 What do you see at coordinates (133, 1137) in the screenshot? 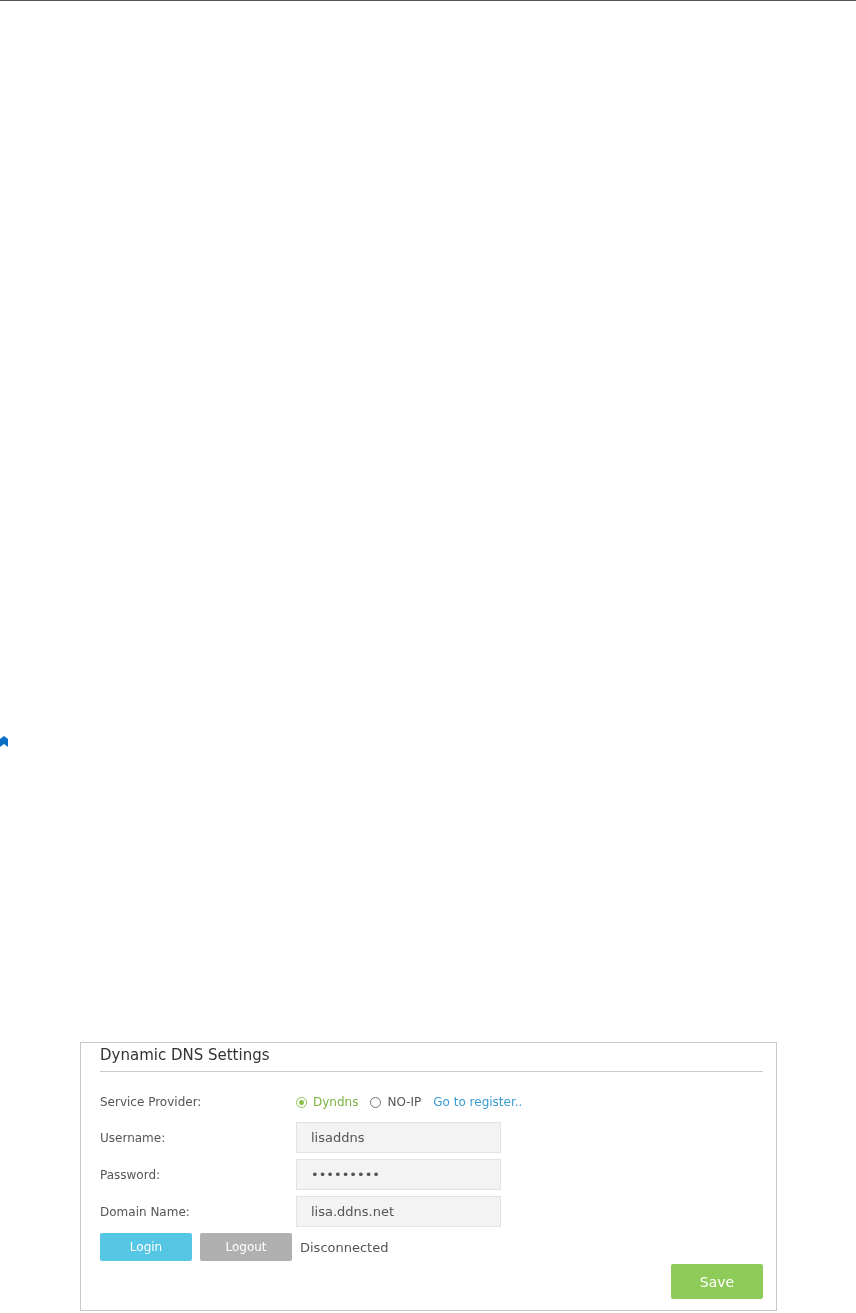
I see `field-label: Username:` at bounding box center [133, 1137].